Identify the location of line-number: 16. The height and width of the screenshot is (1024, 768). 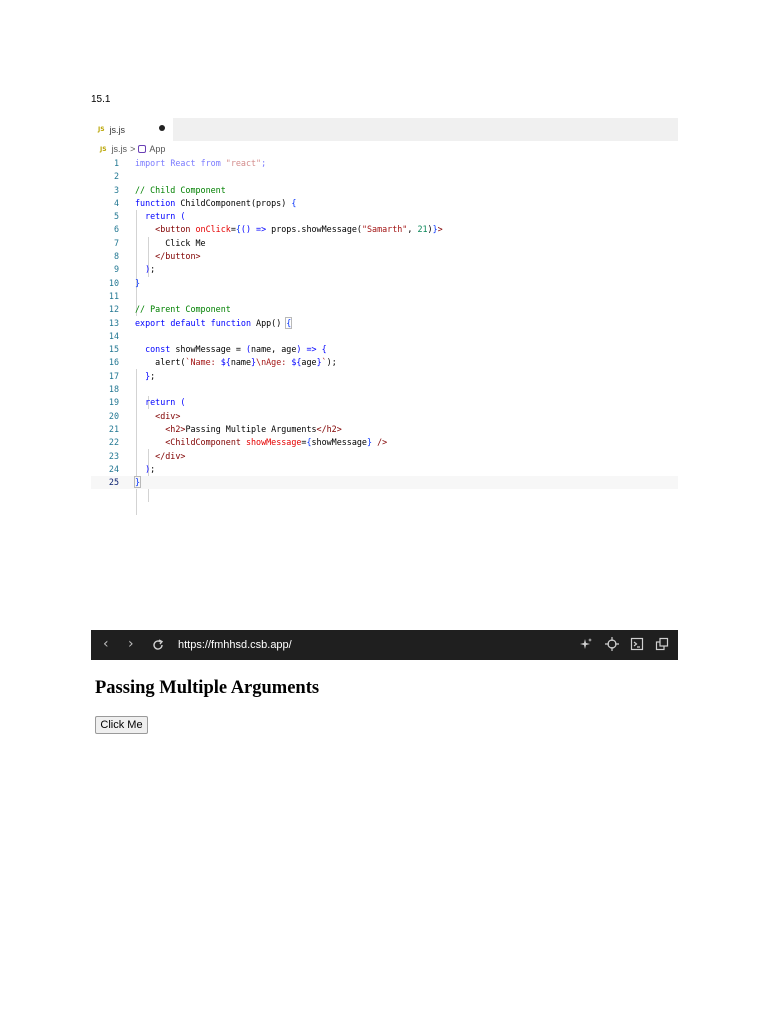
(113, 362).